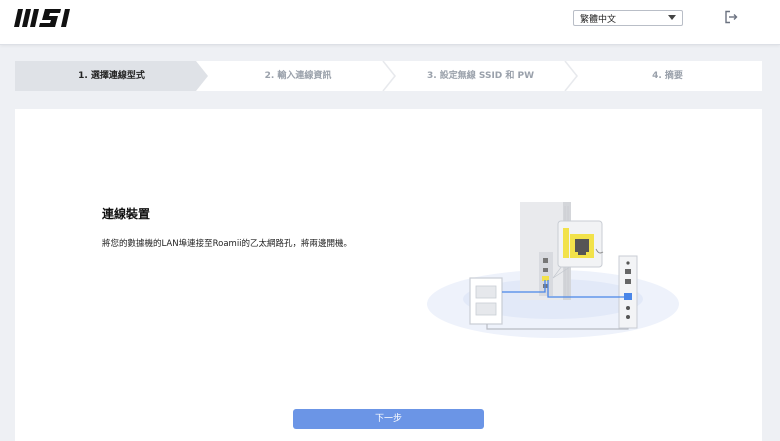 This screenshot has width=780, height=441. I want to click on next-button: 下一步, so click(388, 419).